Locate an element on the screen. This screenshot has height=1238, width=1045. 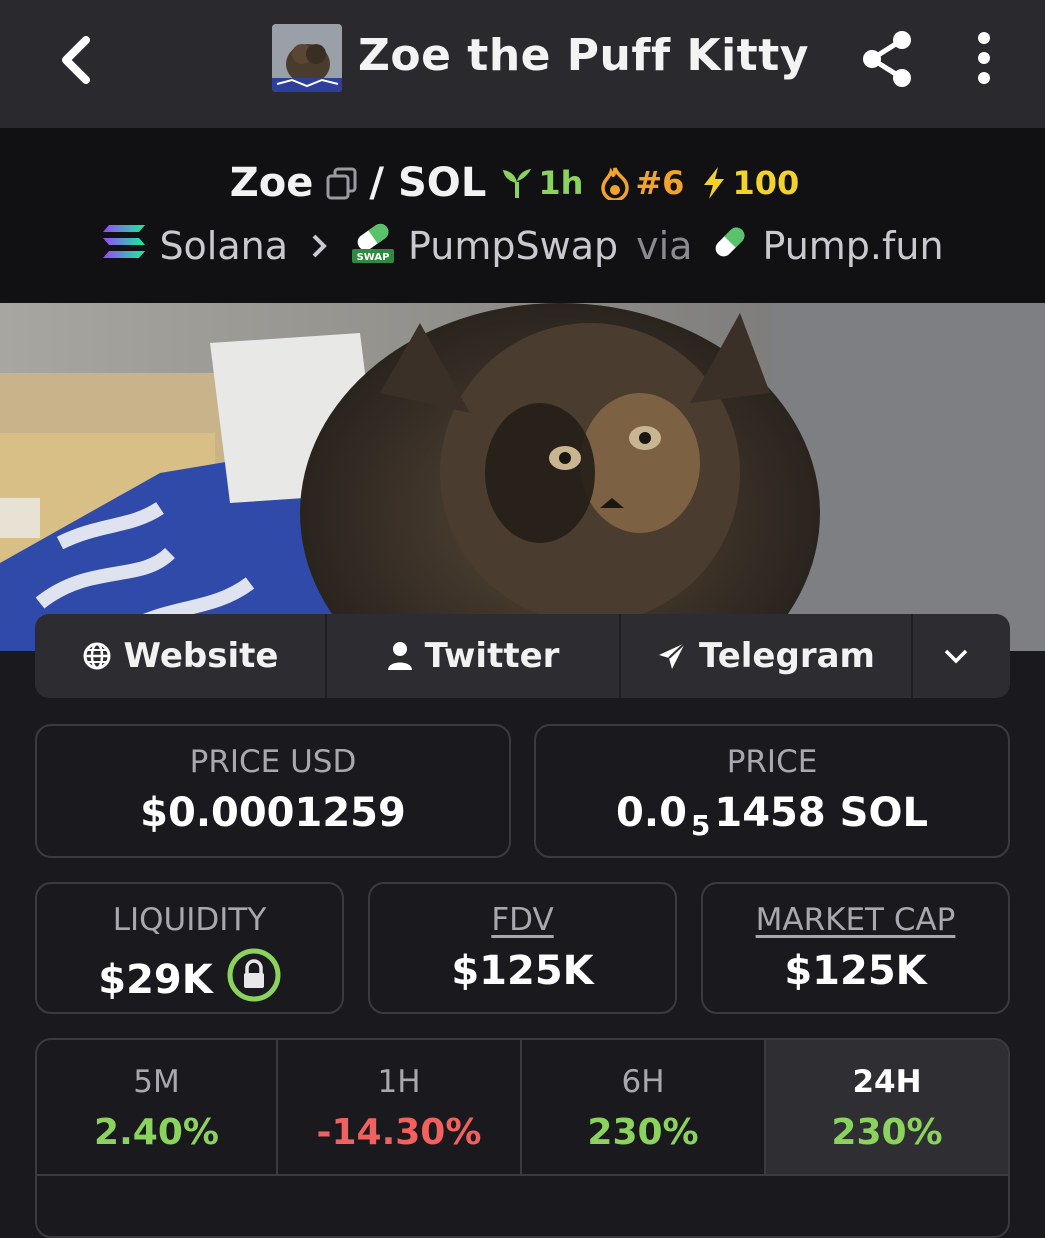
share-button is located at coordinates (888, 59).